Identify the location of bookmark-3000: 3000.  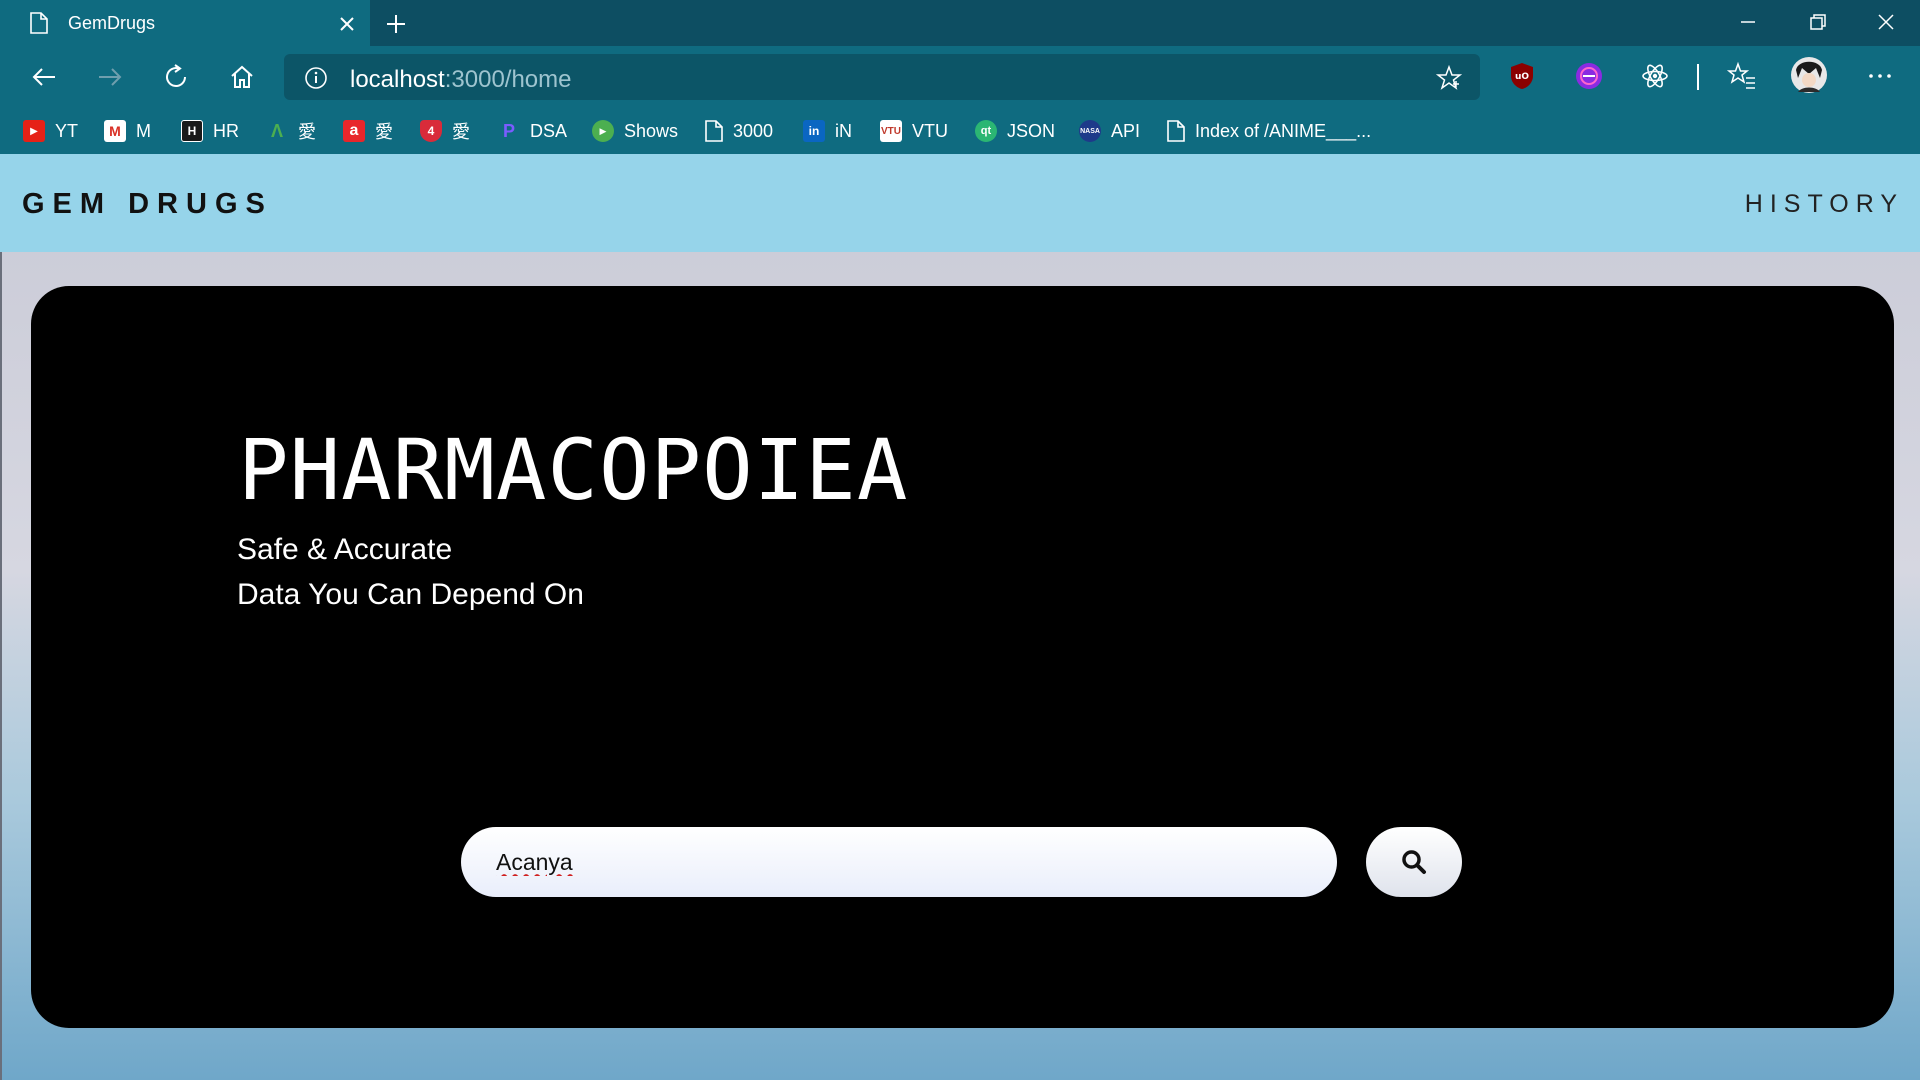
(739, 131).